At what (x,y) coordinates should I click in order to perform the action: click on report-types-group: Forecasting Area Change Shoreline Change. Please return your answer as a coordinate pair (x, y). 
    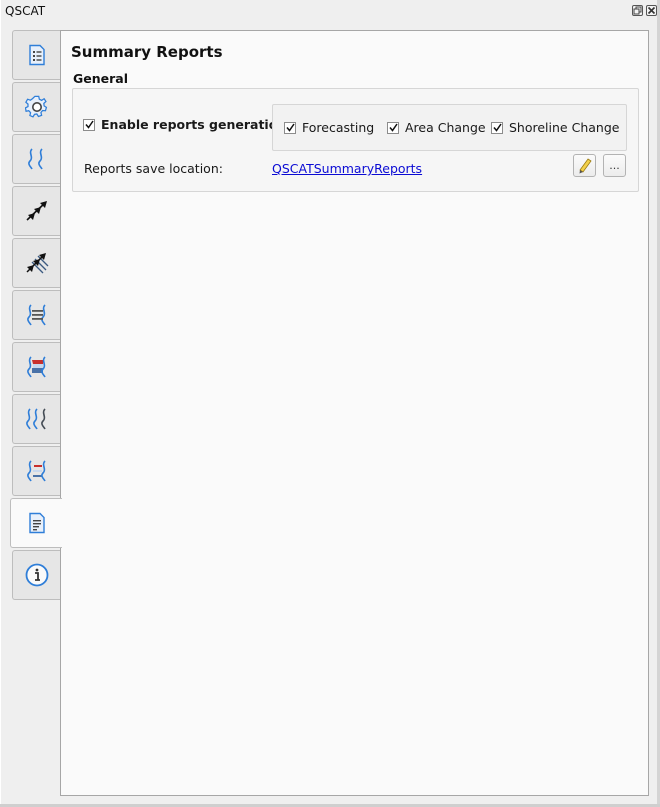
    Looking at the image, I should click on (449, 127).